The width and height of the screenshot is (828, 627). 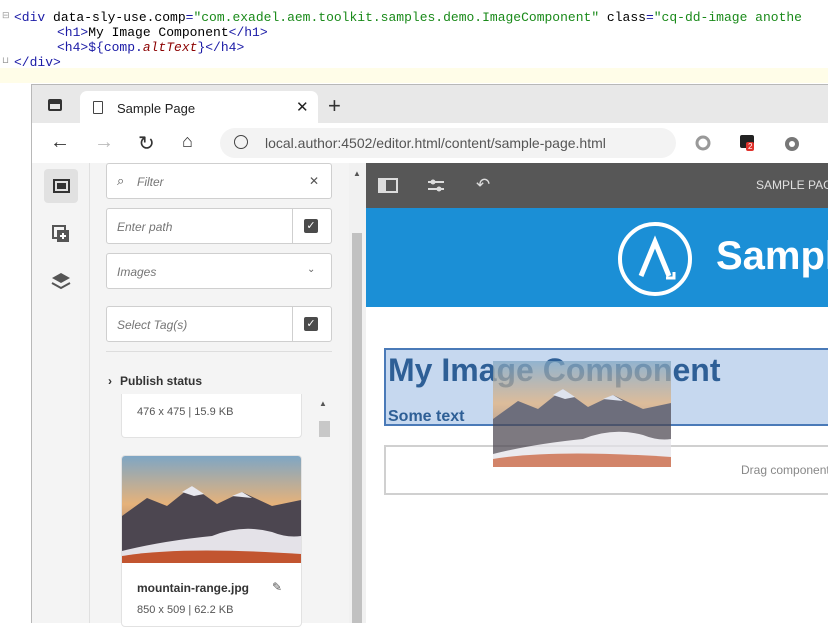 What do you see at coordinates (219, 351) in the screenshot?
I see `divider` at bounding box center [219, 351].